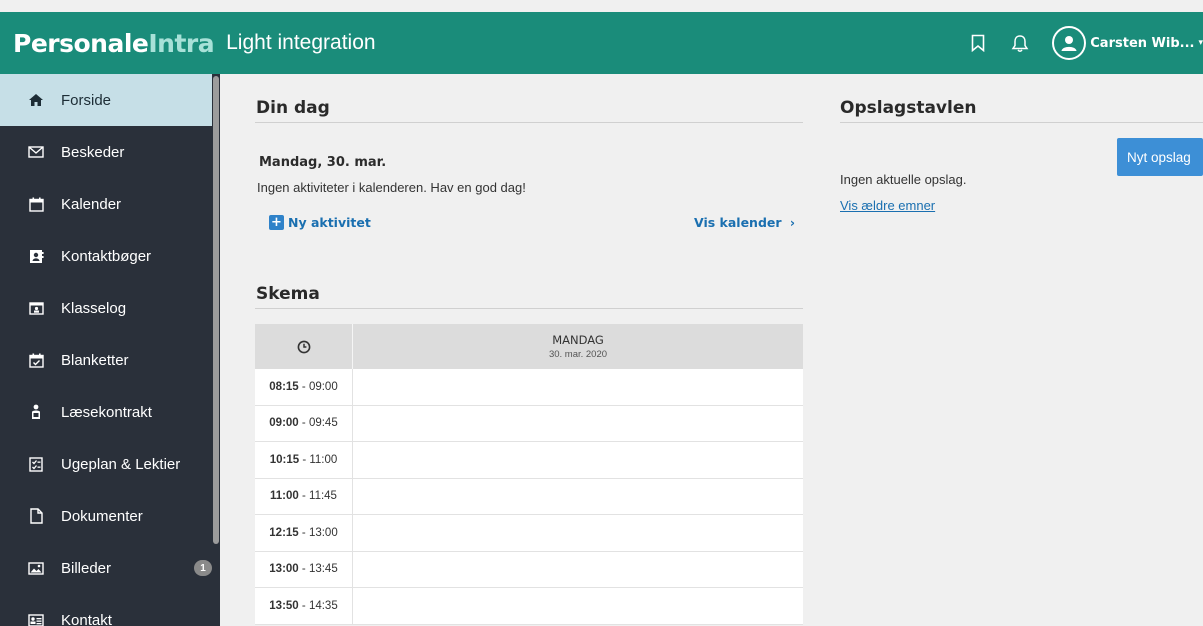 The width and height of the screenshot is (1203, 626). Describe the element at coordinates (529, 308) in the screenshot. I see `skema-divider` at that location.